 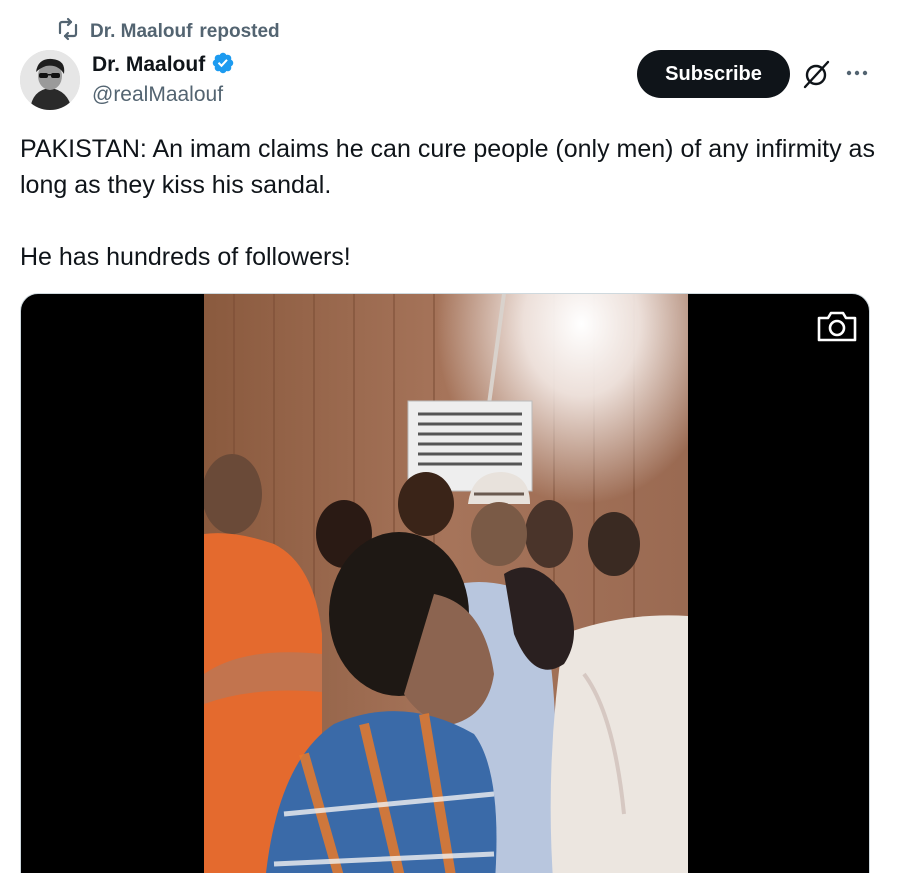 I want to click on verified-badge-icon, so click(x=223, y=65).